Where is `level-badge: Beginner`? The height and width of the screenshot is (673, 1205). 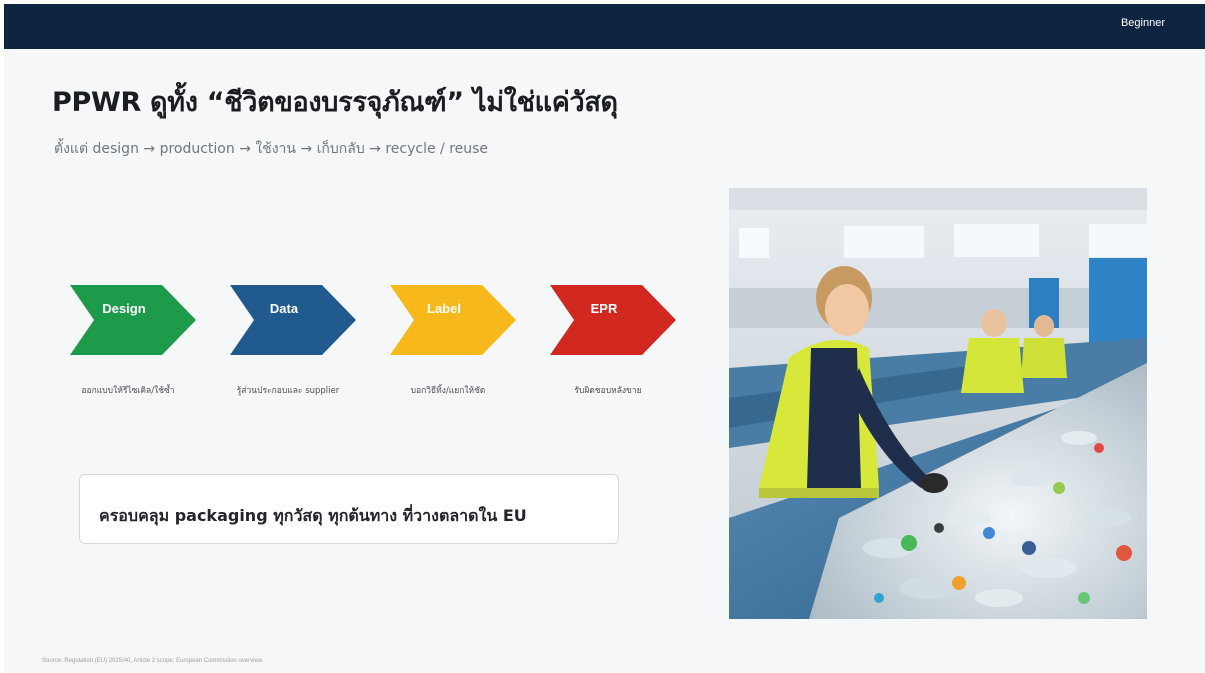 level-badge: Beginner is located at coordinates (1142, 23).